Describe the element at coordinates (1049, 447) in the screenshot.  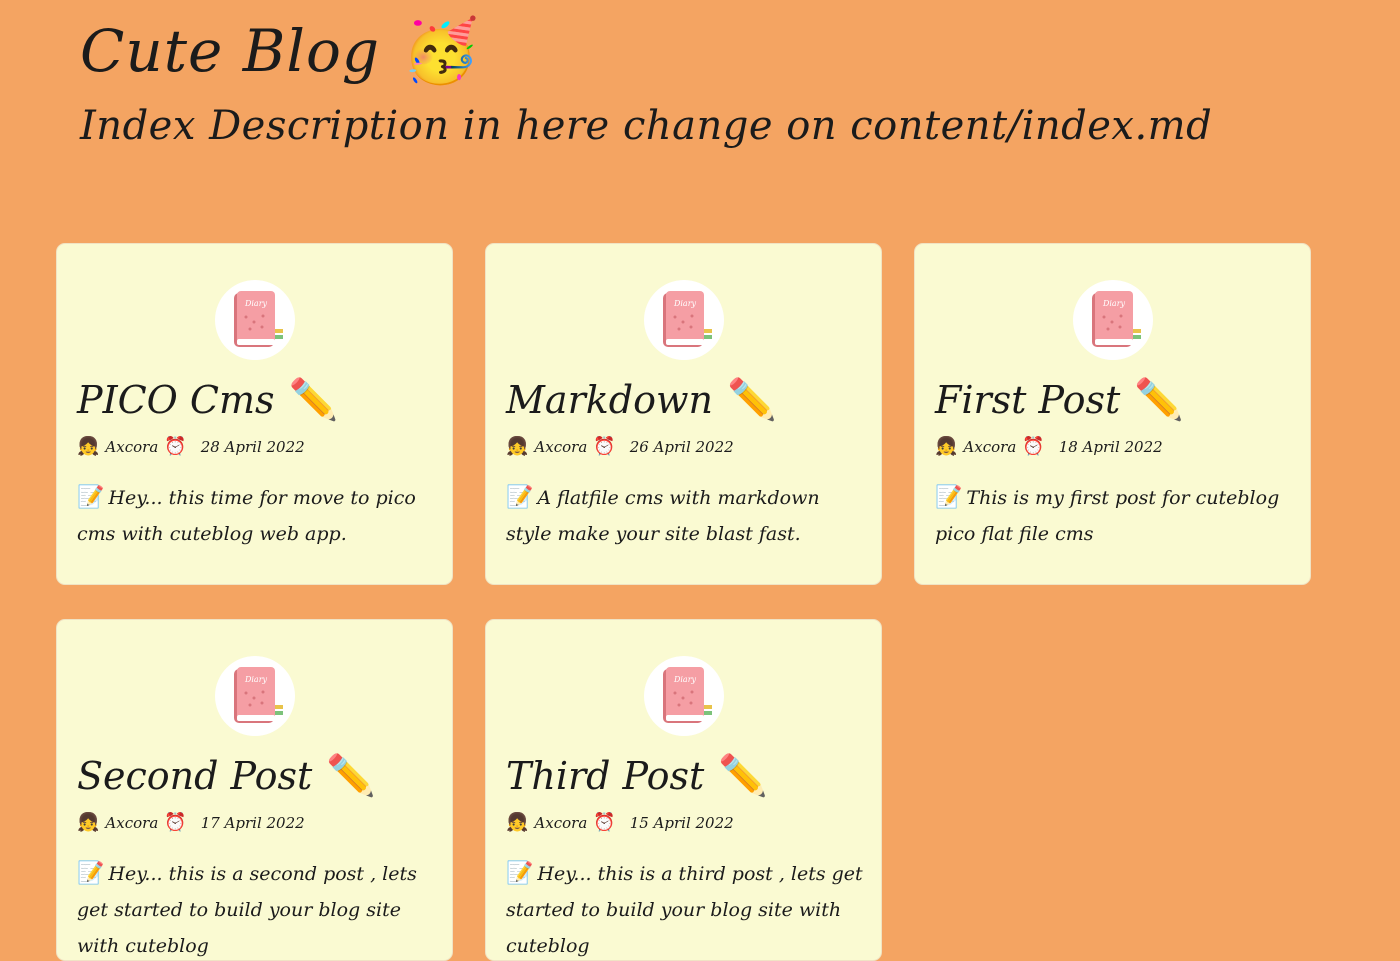
I see `post-meta: 👧 Axcora ⏰ 18 April 2022` at that location.